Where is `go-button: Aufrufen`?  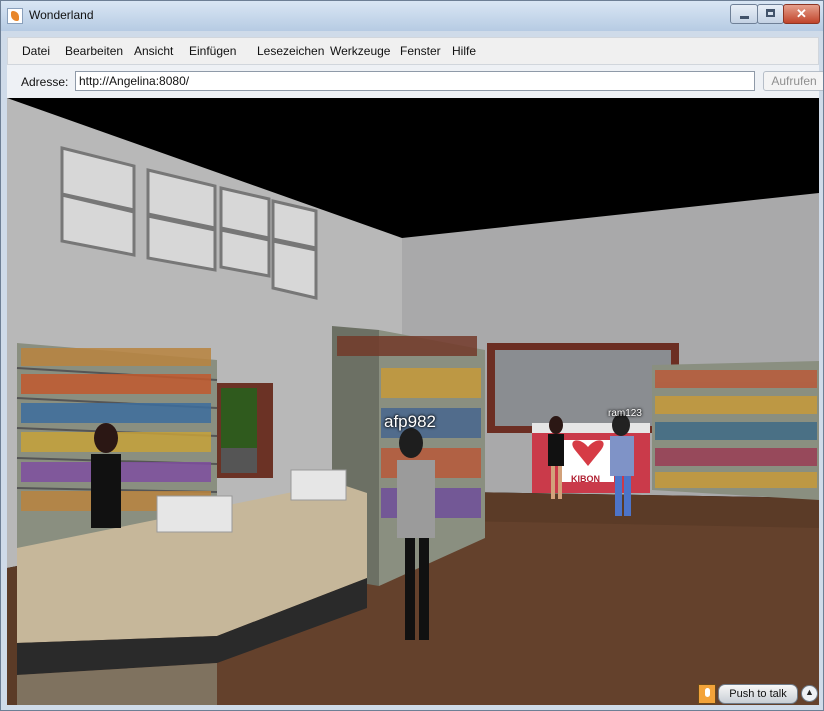
go-button: Aufrufen is located at coordinates (793, 81).